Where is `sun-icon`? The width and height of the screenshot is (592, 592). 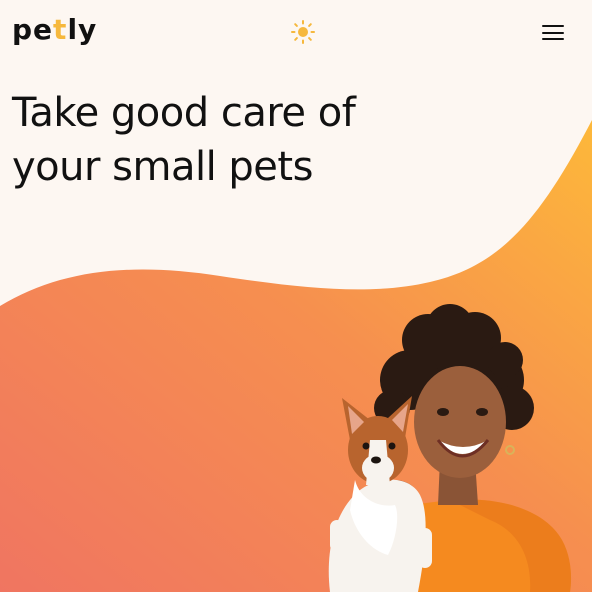 sun-icon is located at coordinates (303, 32).